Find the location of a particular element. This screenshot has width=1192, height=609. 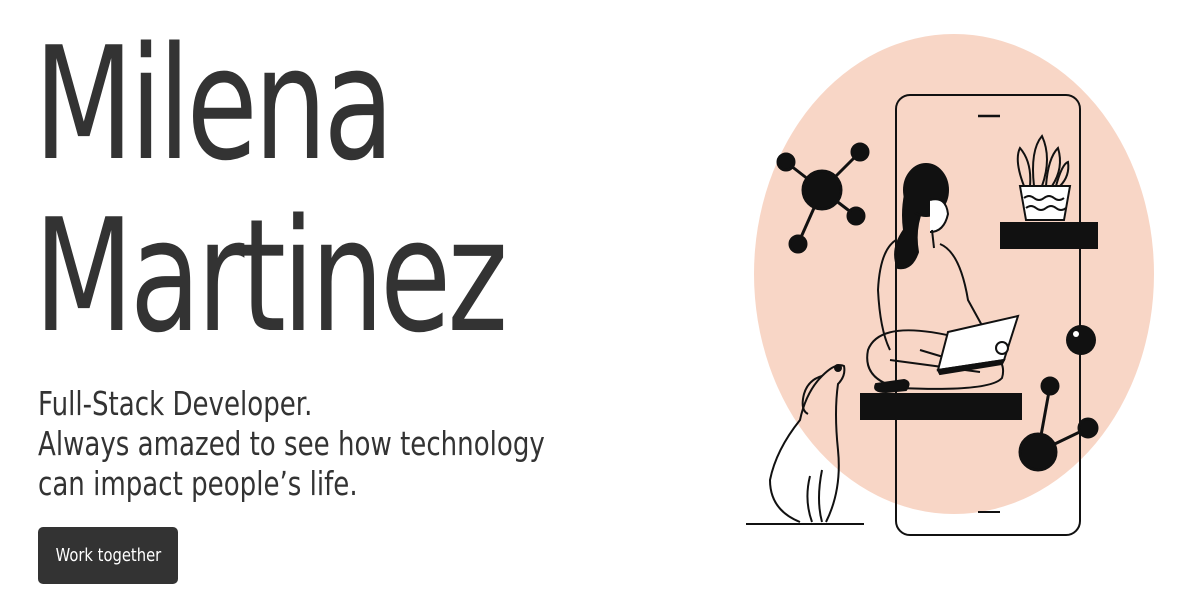

tagline-line-3: can impact people’s life. is located at coordinates (198, 483).